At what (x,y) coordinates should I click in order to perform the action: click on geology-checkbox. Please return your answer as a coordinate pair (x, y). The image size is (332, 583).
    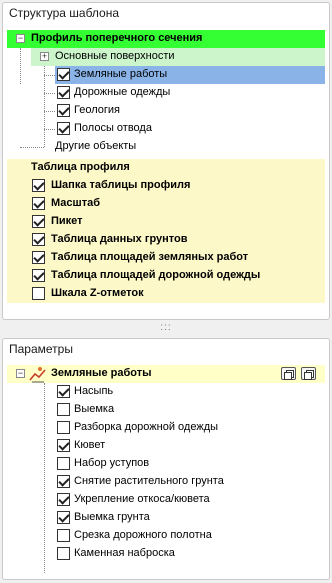
    Looking at the image, I should click on (63, 110).